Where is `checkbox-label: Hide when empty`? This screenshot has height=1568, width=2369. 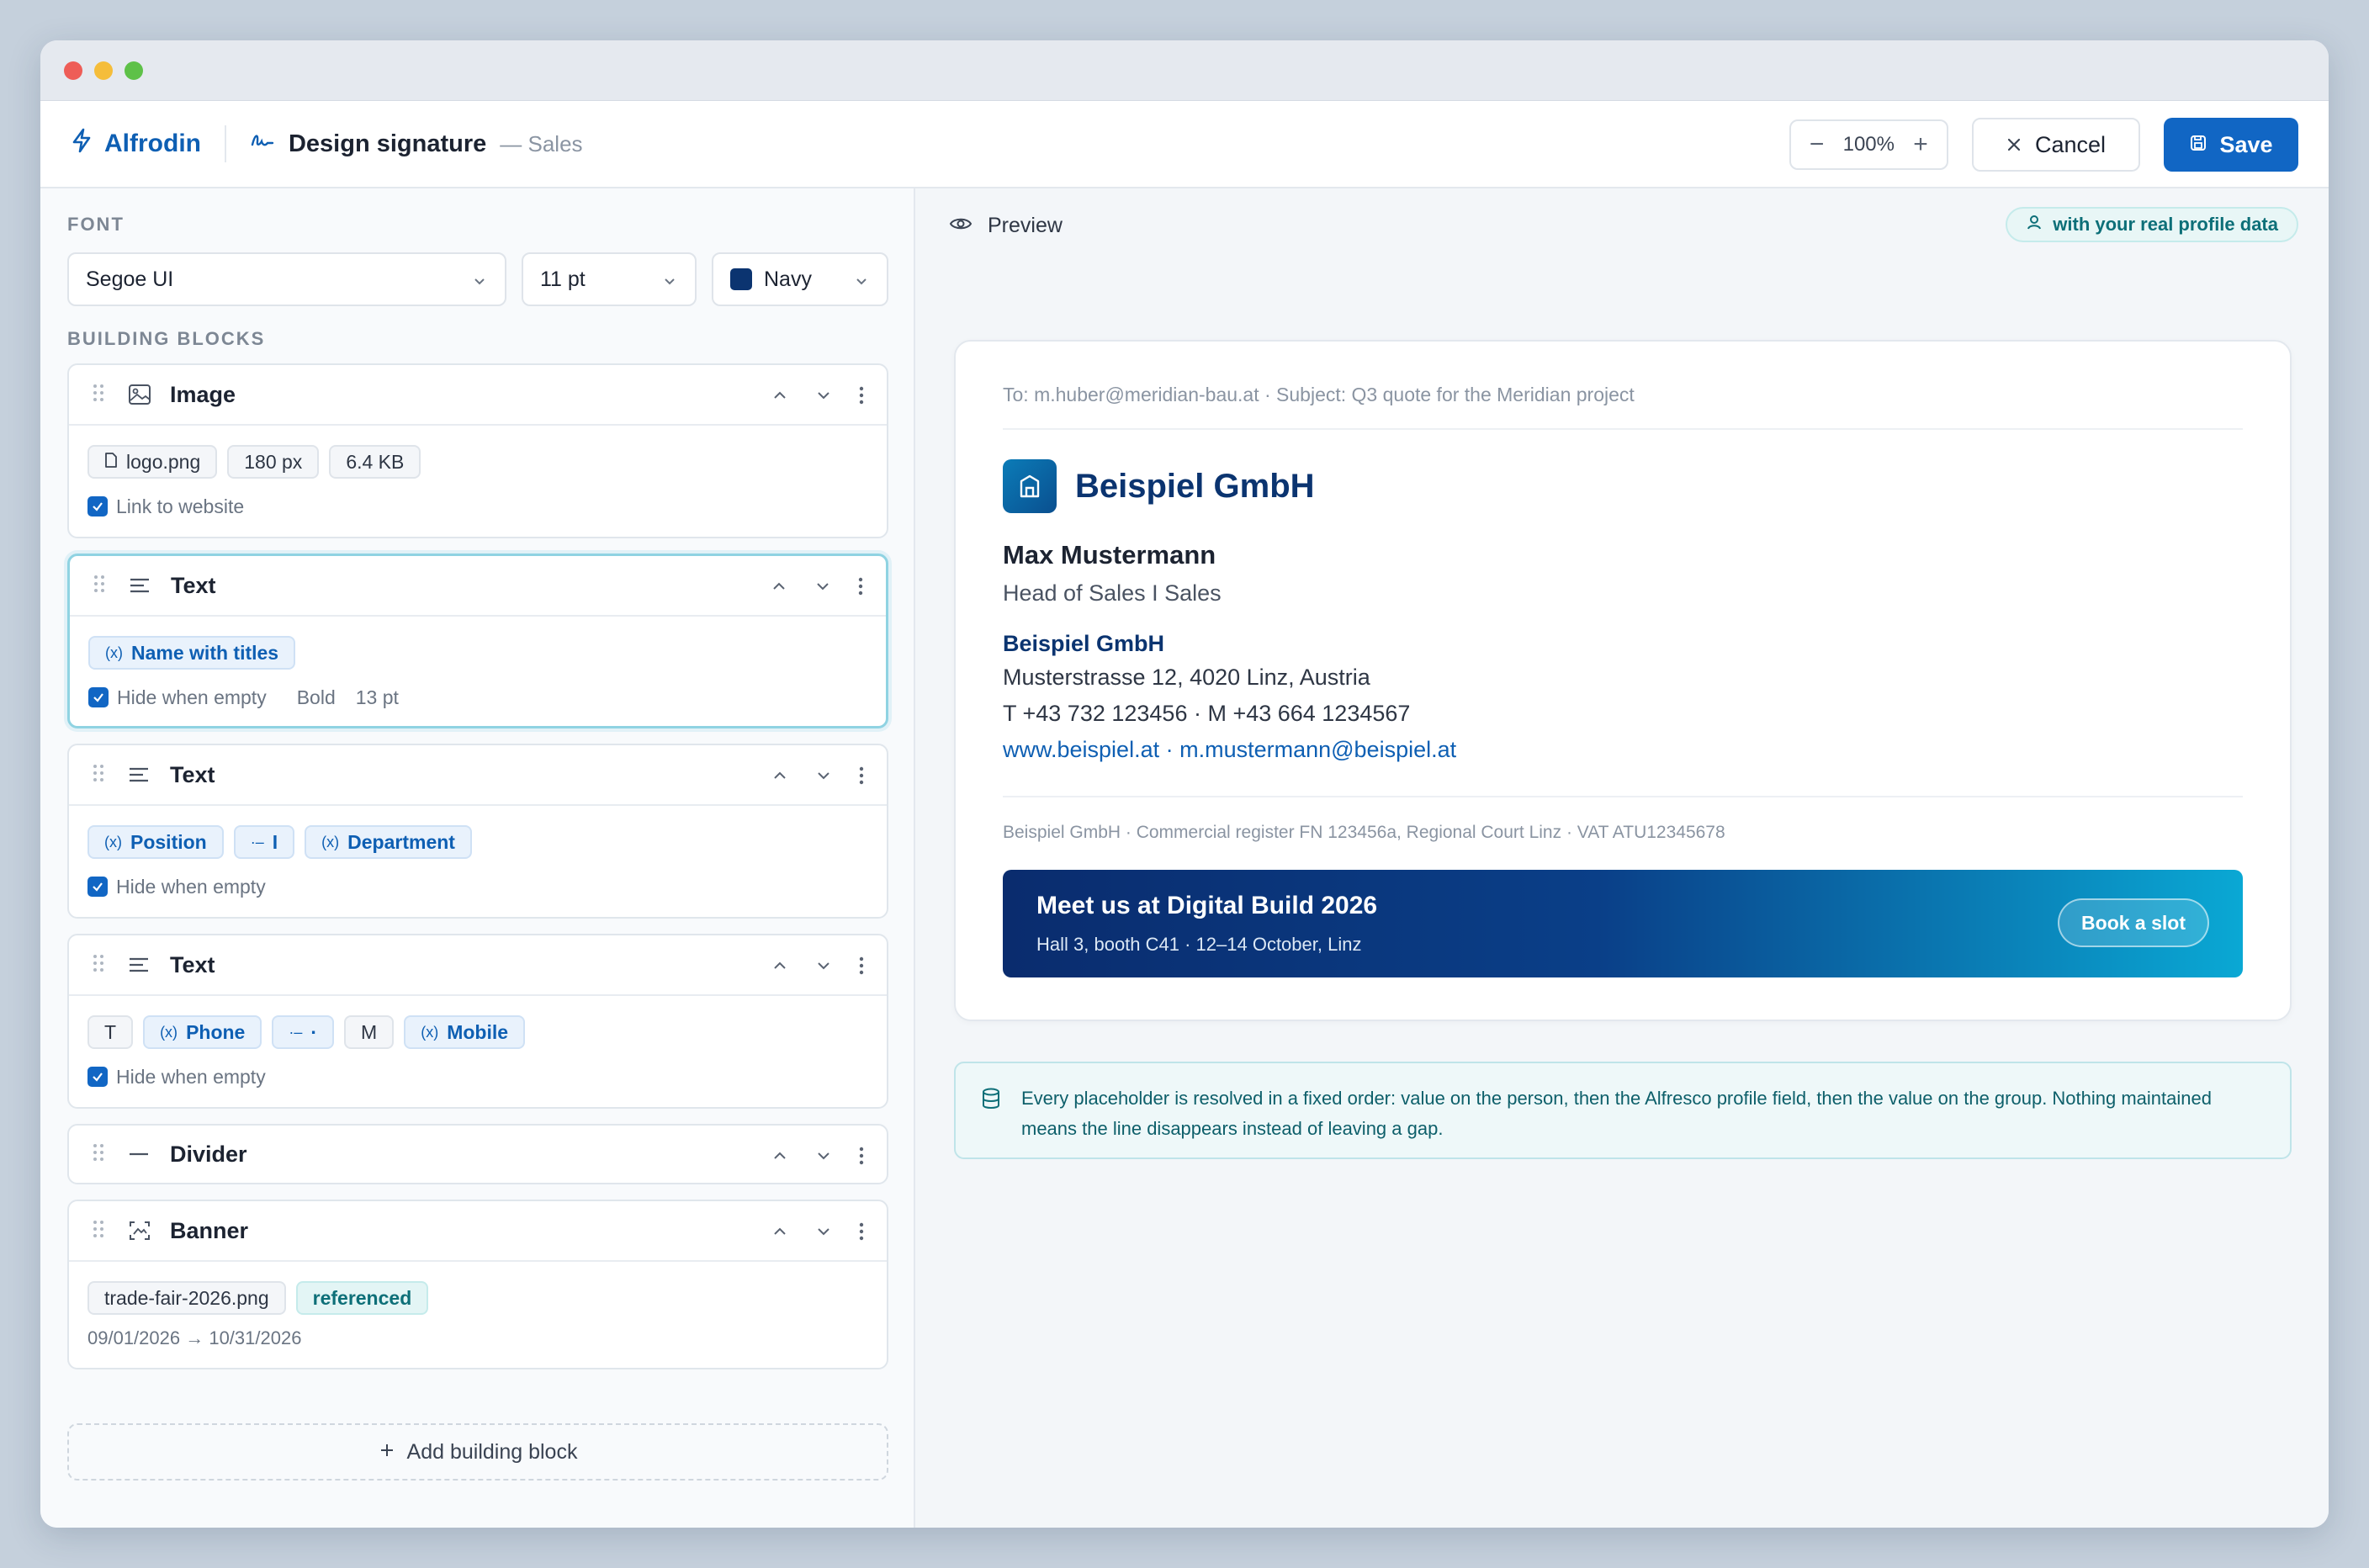 checkbox-label: Hide when empty is located at coordinates (191, 886).